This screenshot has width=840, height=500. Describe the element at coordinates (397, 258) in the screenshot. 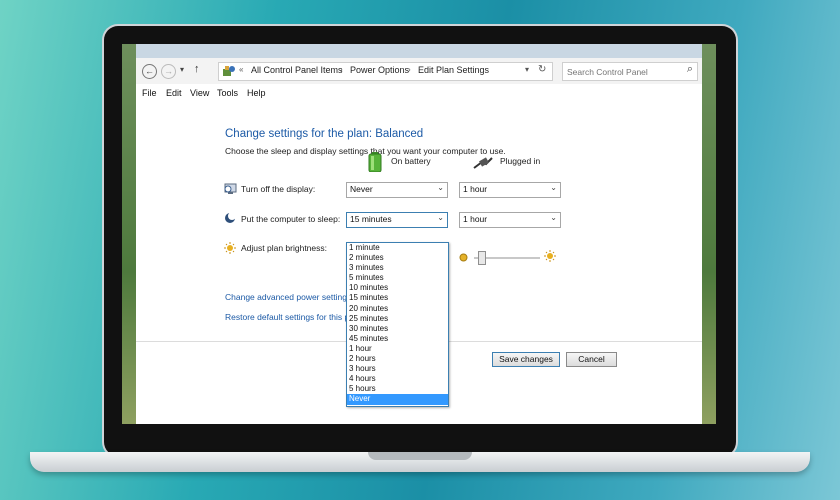

I see `sleep-option: 2 minutes` at that location.